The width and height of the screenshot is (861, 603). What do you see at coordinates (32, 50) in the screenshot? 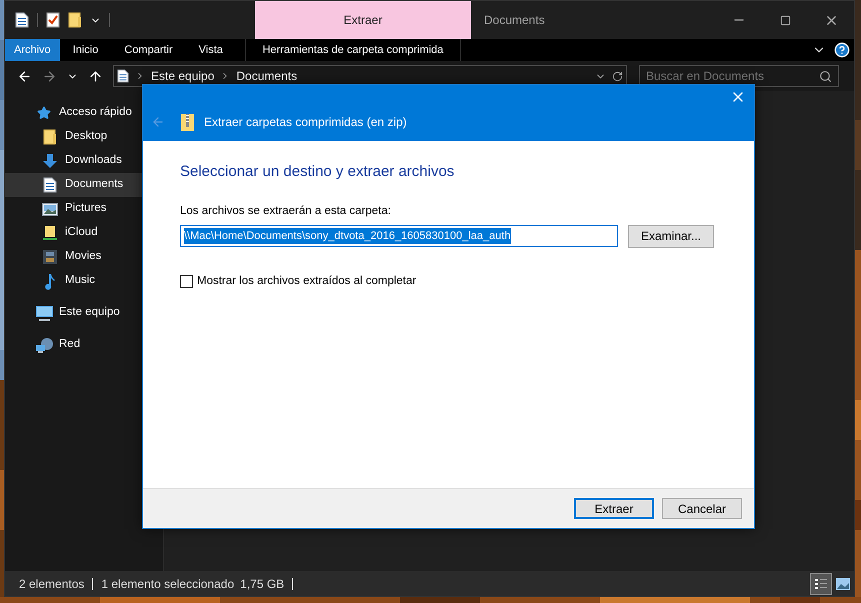
I see `file-tab: Archivo` at bounding box center [32, 50].